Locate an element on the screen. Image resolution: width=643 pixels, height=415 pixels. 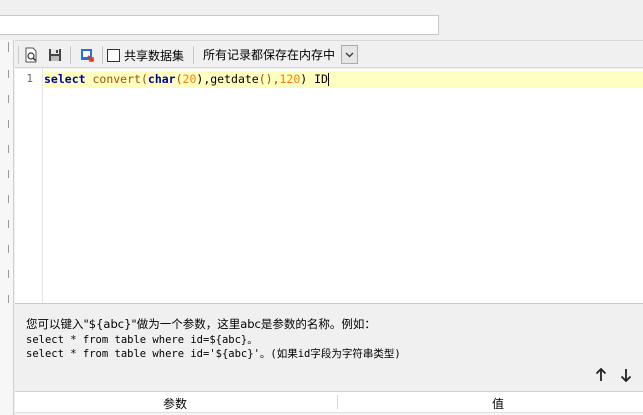
arrow-up-icon is located at coordinates (601, 374).